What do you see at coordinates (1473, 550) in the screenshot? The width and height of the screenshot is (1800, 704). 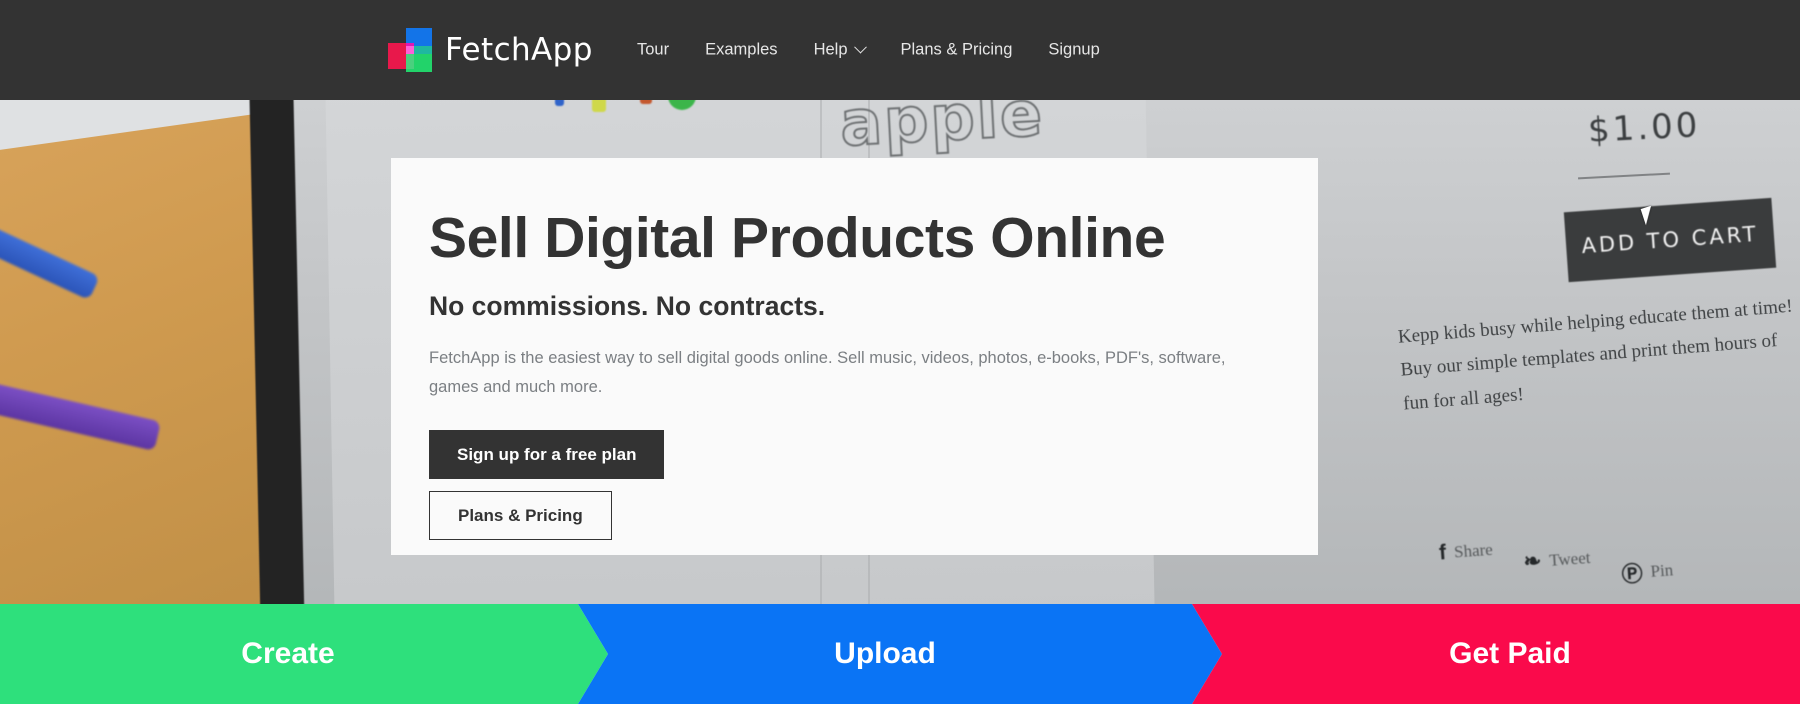 I see `facebook-share-label: Share` at bounding box center [1473, 550].